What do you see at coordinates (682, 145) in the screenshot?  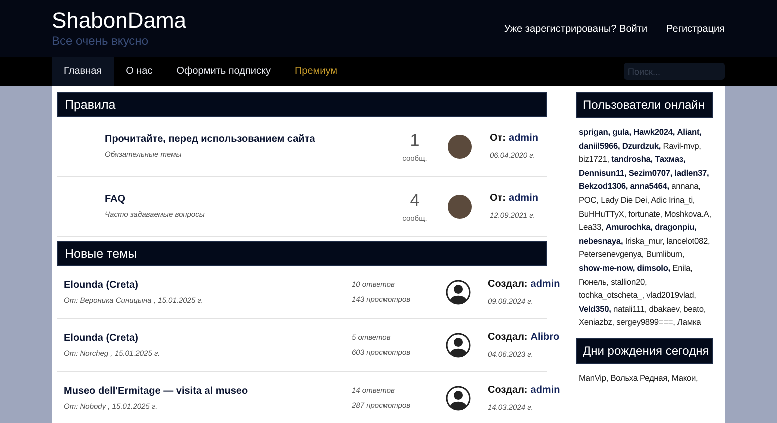 I see `online-user-link: Ravil-mvp,` at bounding box center [682, 145].